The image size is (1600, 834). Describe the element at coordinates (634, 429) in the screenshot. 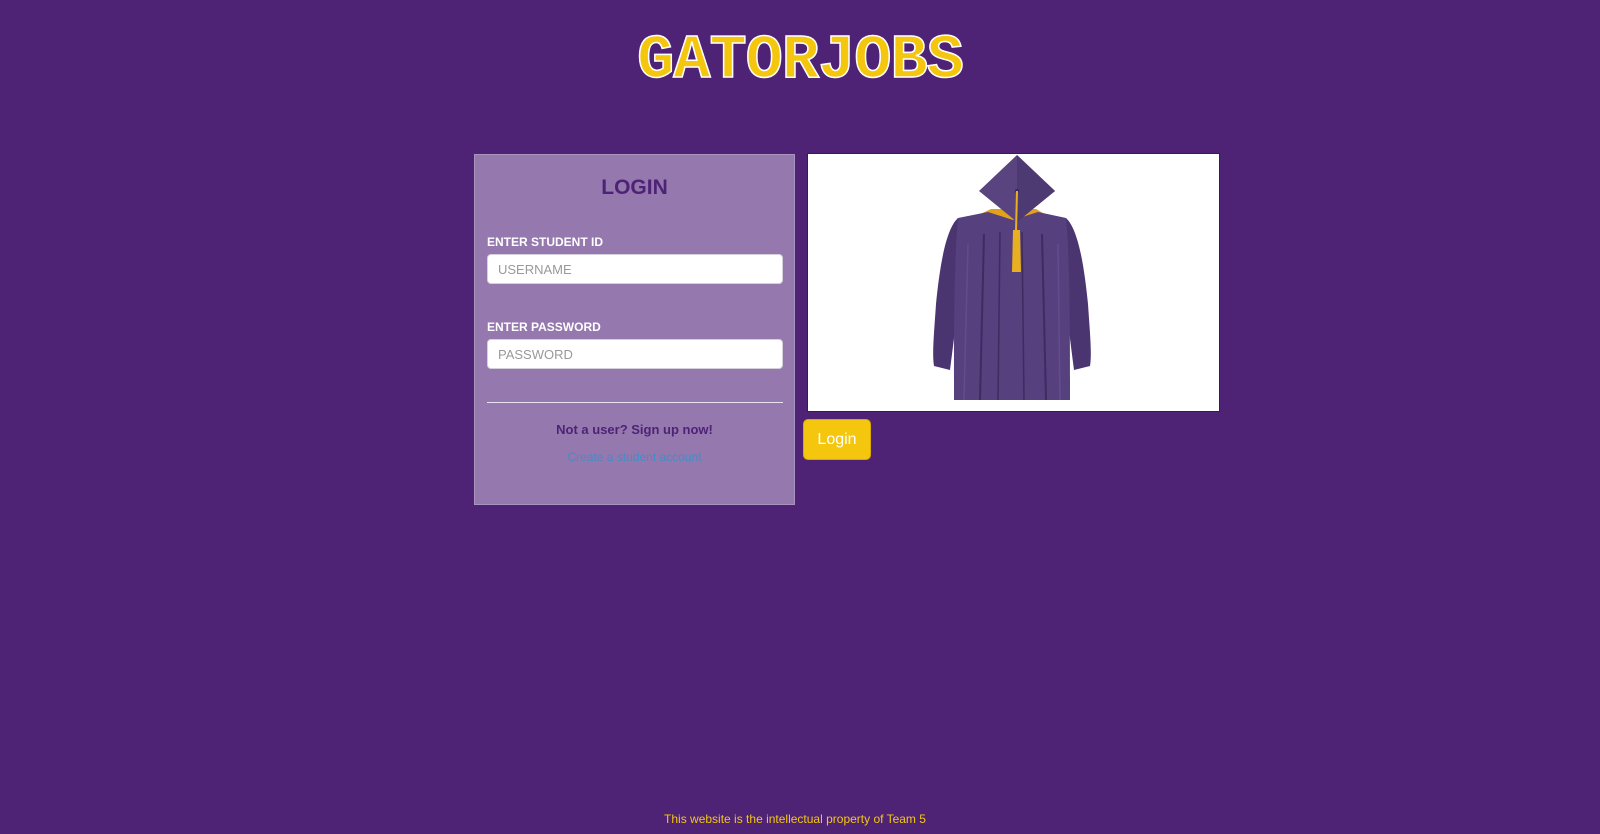

I see `signup-prompt: Not a user? Sign up now!` at that location.